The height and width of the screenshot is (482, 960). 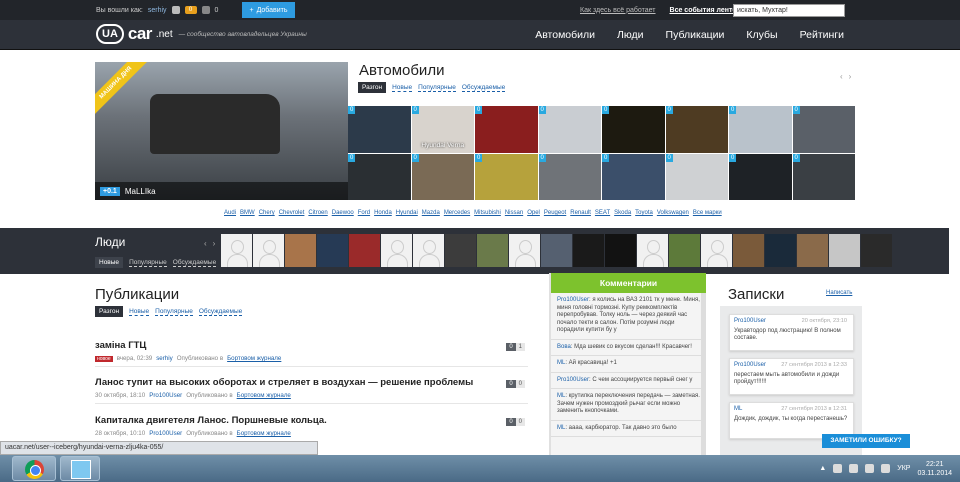 What do you see at coordinates (205, 10) in the screenshot?
I see `messages-icon` at bounding box center [205, 10].